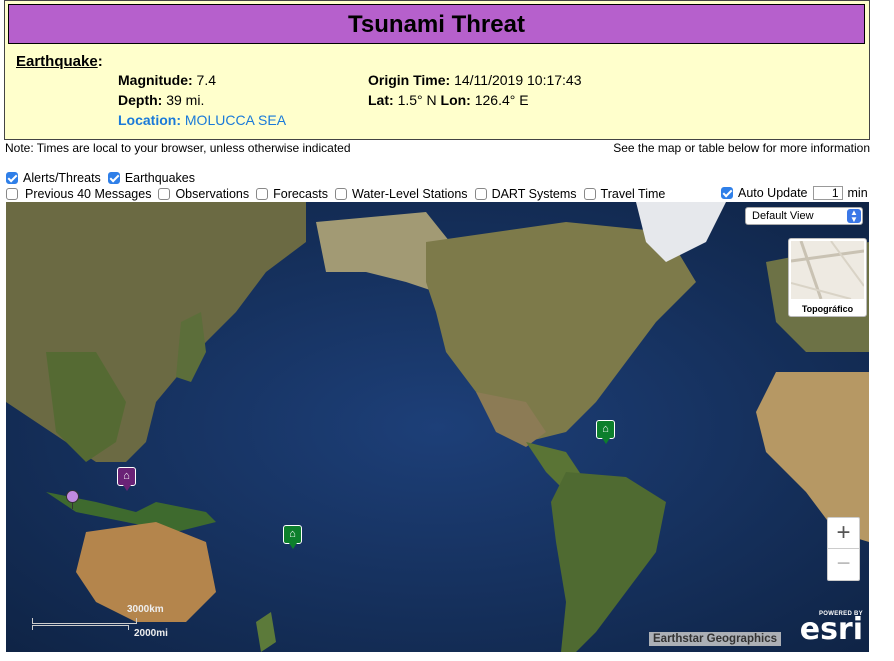  I want to click on depth-value: 39 mi., so click(185, 100).